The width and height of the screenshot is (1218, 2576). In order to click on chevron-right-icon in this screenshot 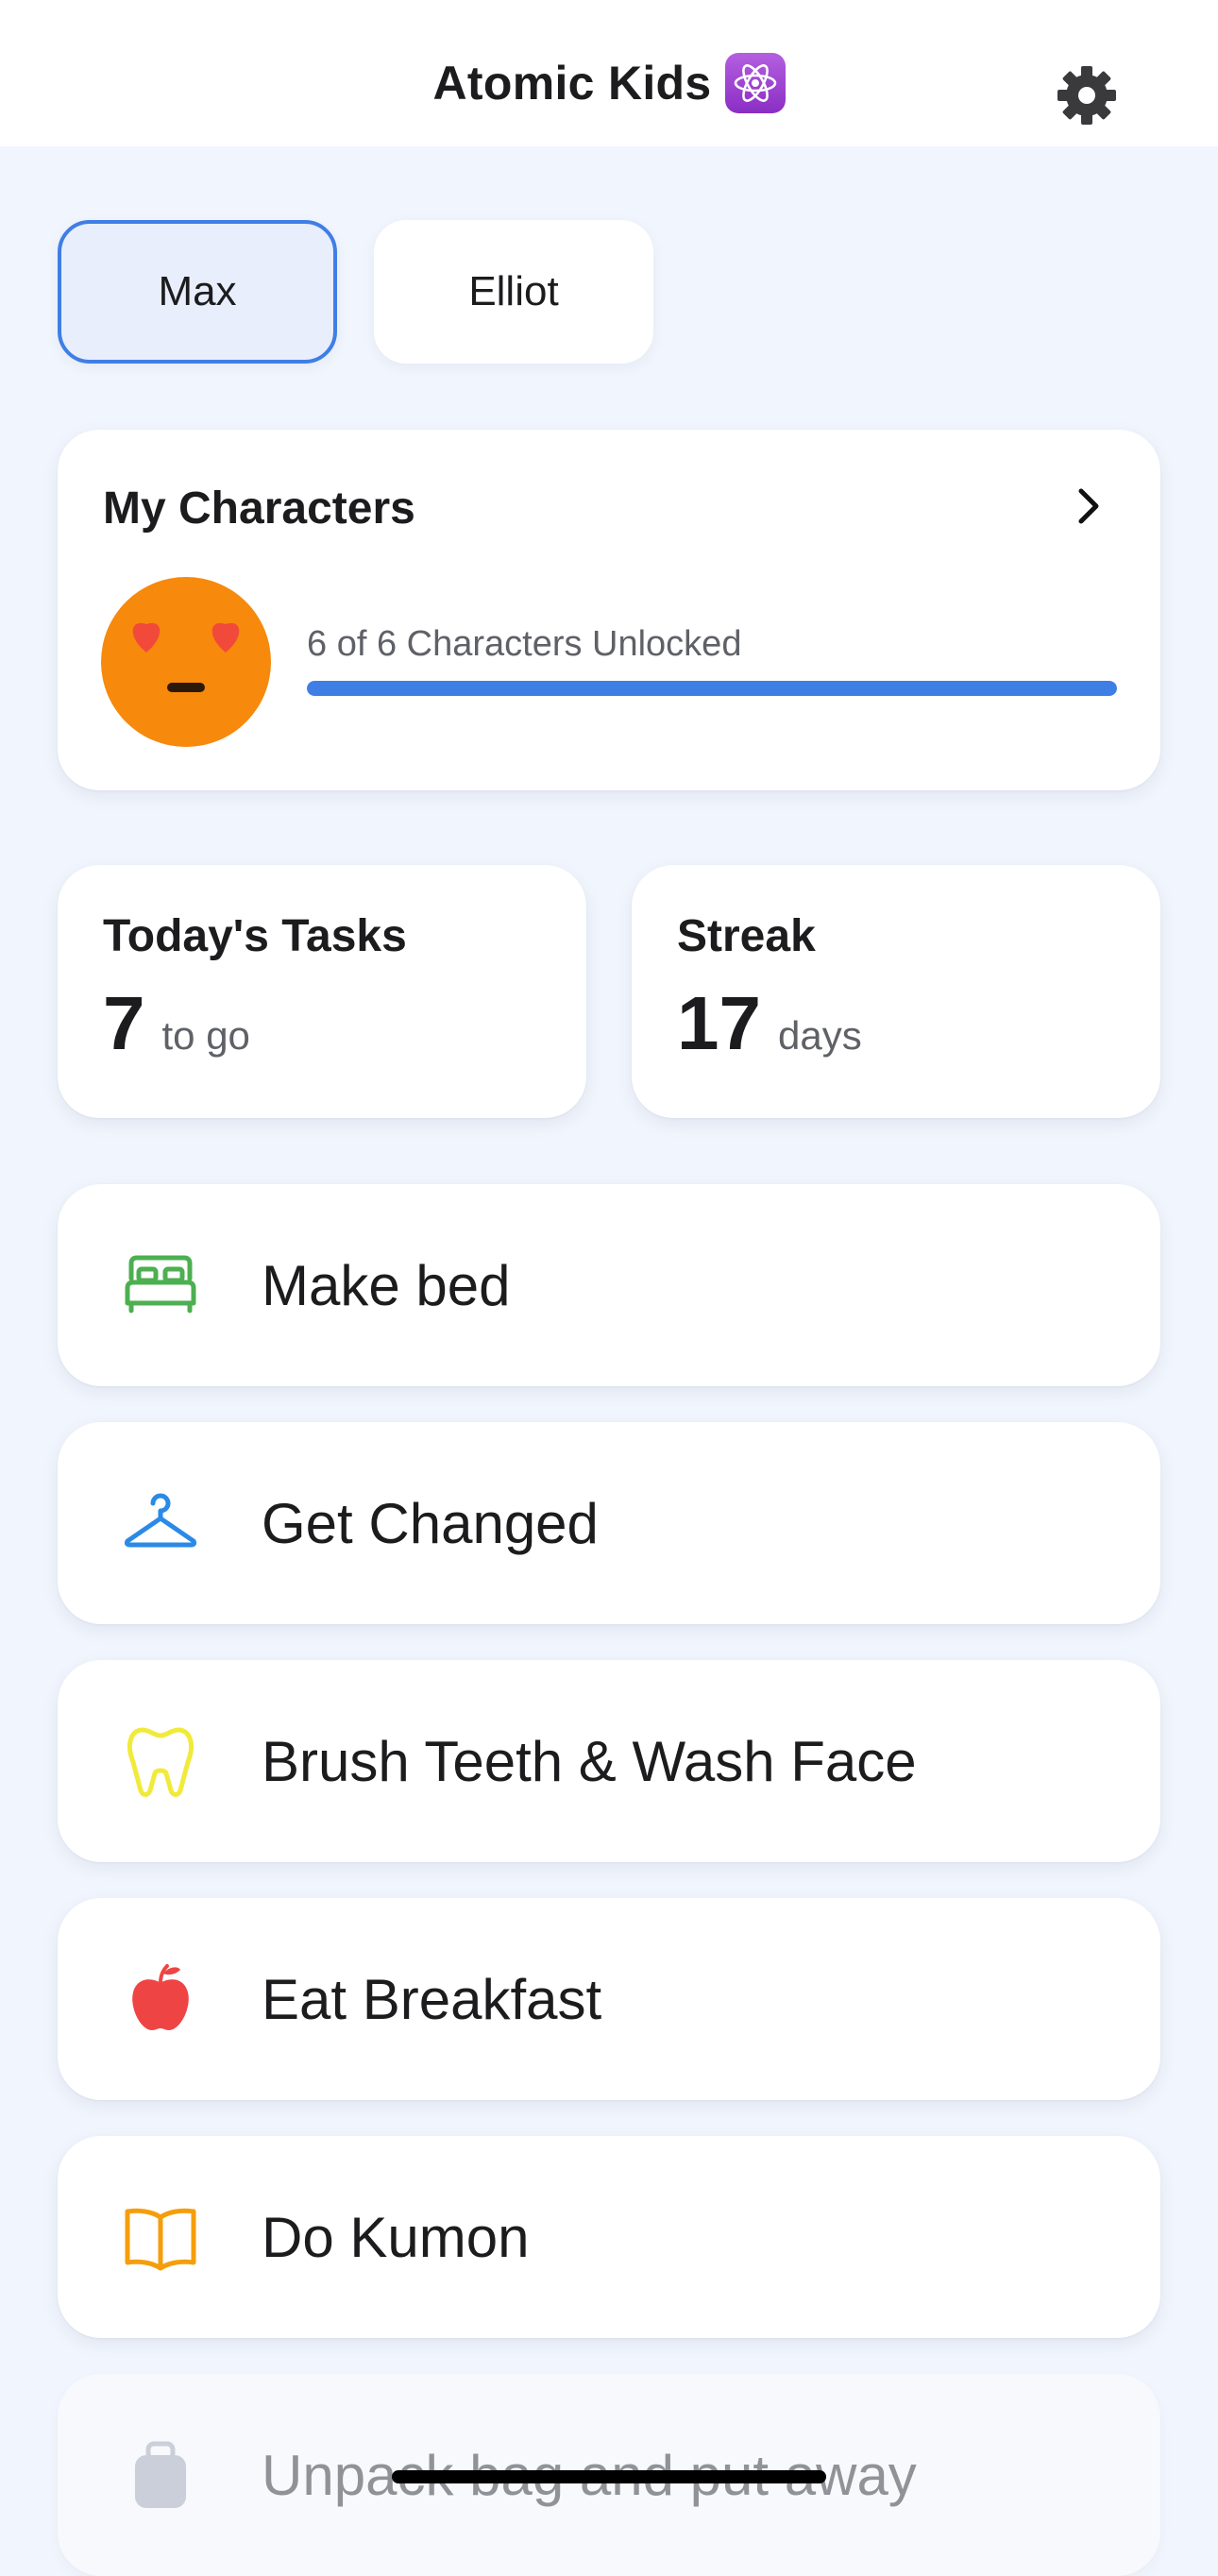, I will do `click(1088, 506)`.